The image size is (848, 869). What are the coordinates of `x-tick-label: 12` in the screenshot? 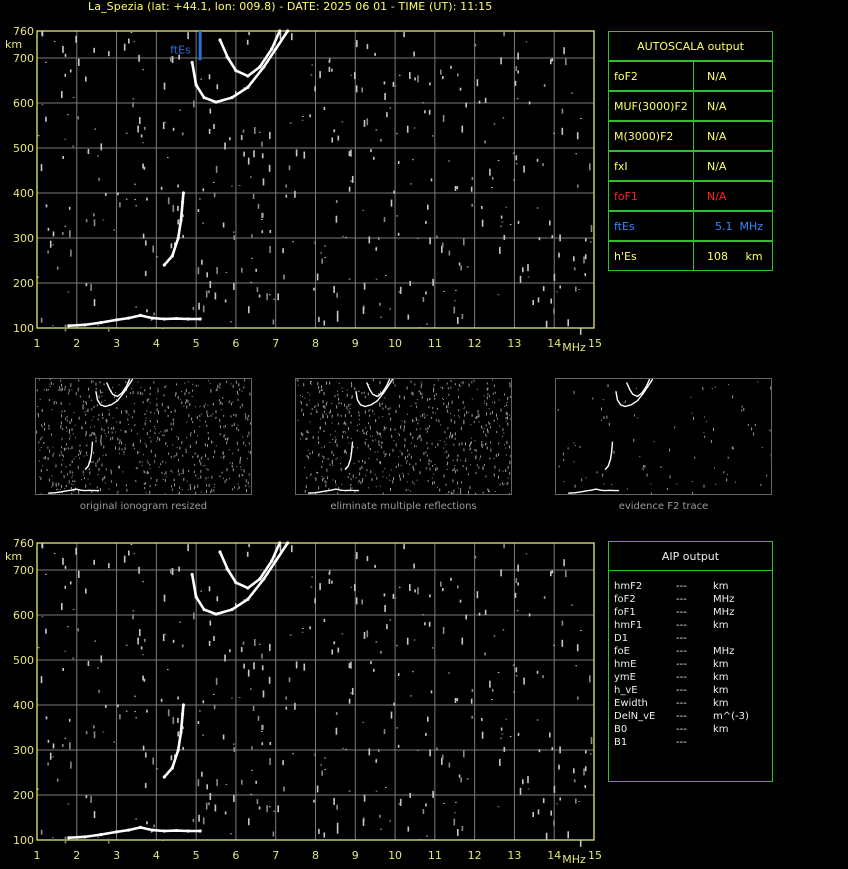 It's located at (475, 343).